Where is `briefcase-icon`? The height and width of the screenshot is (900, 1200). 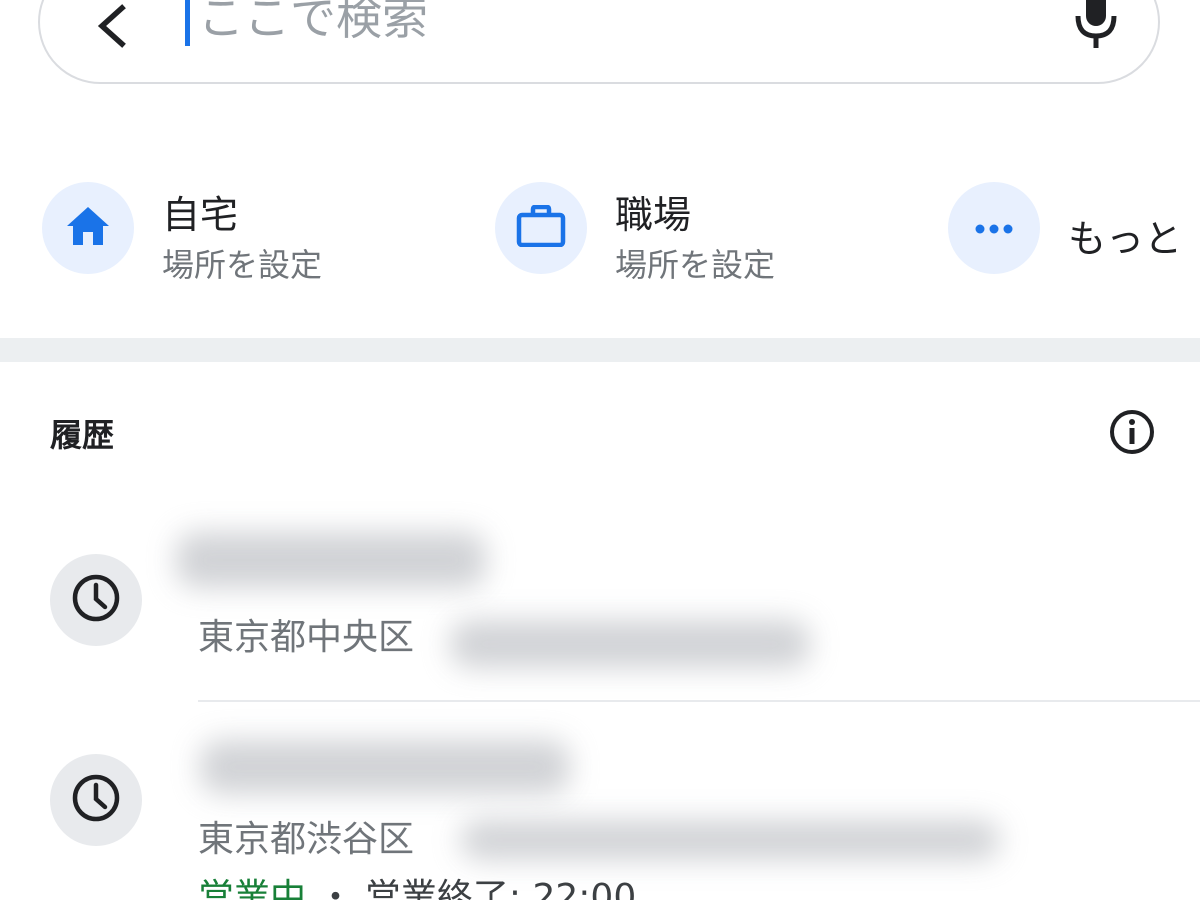
briefcase-icon is located at coordinates (541, 227).